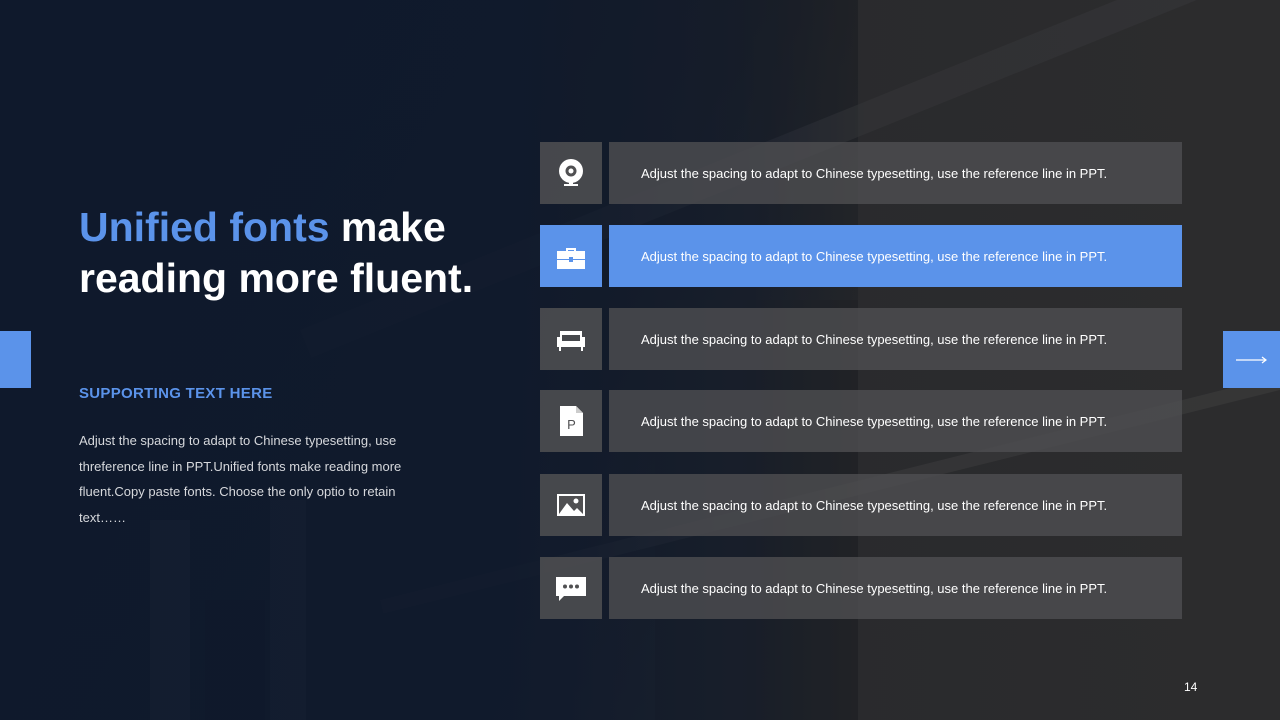 The width and height of the screenshot is (1280, 720). I want to click on list-item-icon-box: P, so click(571, 421).